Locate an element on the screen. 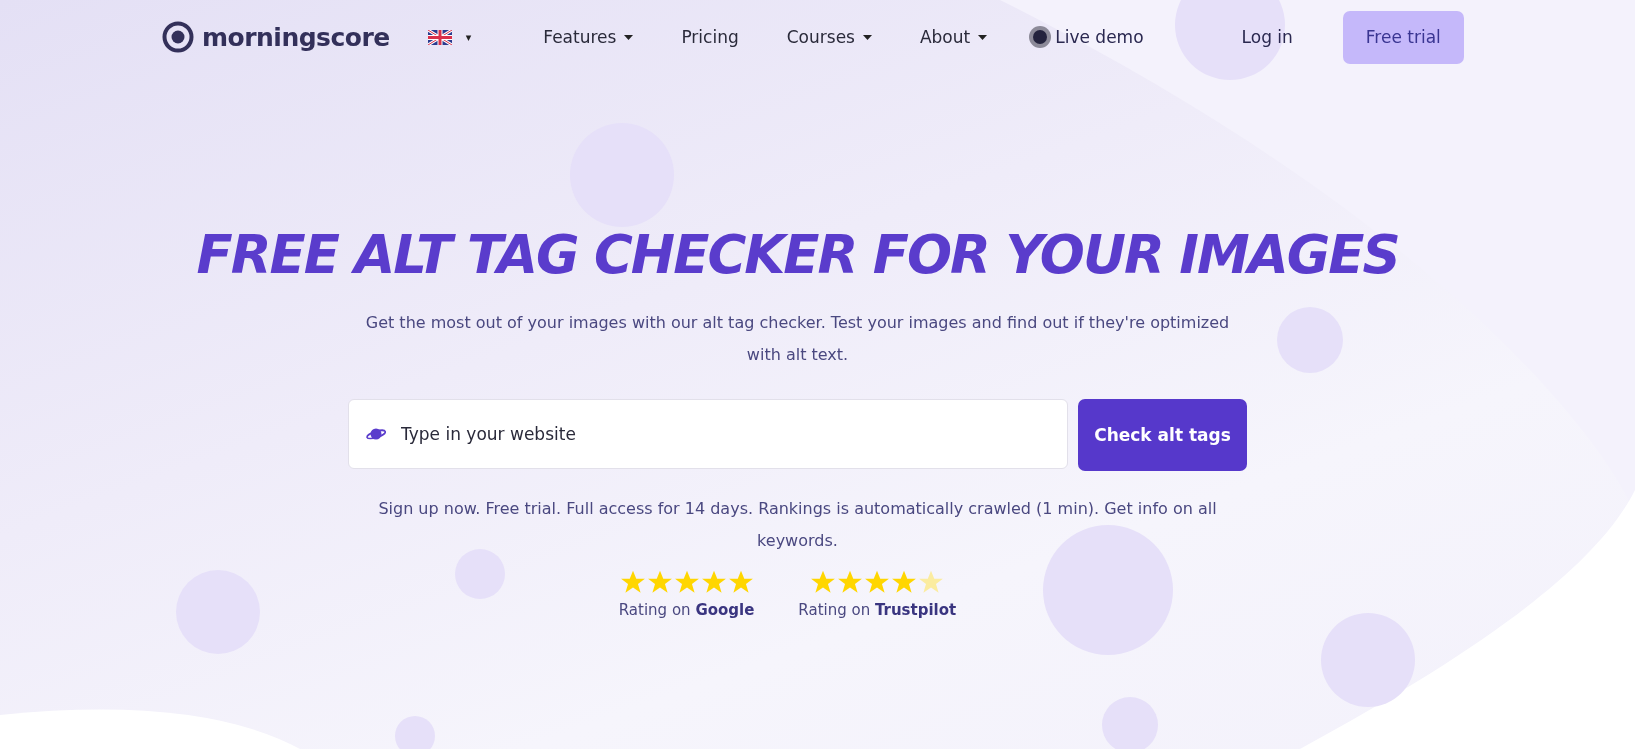 The height and width of the screenshot is (749, 1635). login-link: Log in is located at coordinates (1267, 37).